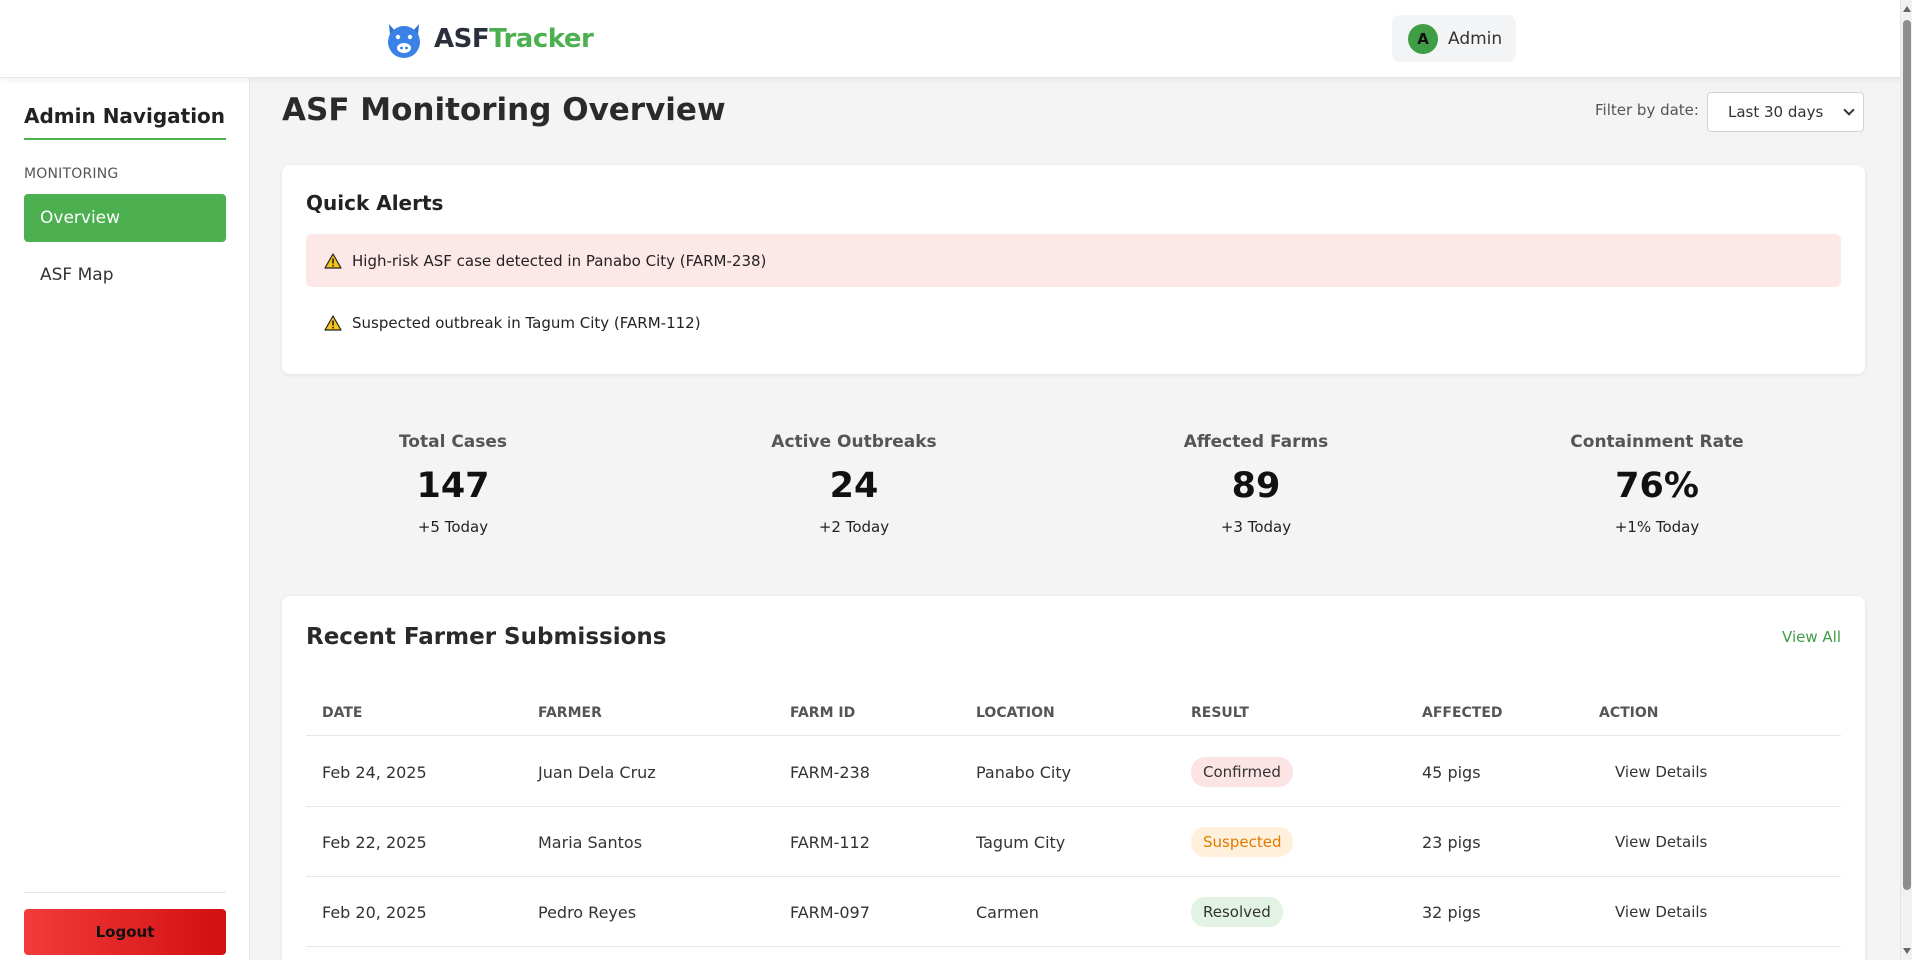 This screenshot has width=1912, height=960. What do you see at coordinates (342, 713) in the screenshot?
I see `column-header-date: DATE` at bounding box center [342, 713].